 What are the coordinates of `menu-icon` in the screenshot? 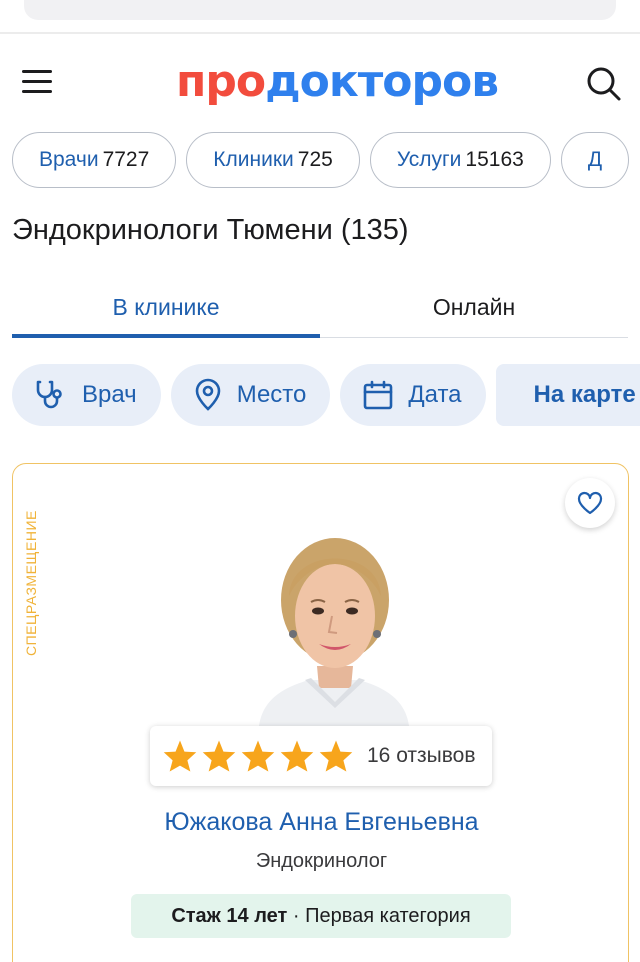 It's located at (37, 82).